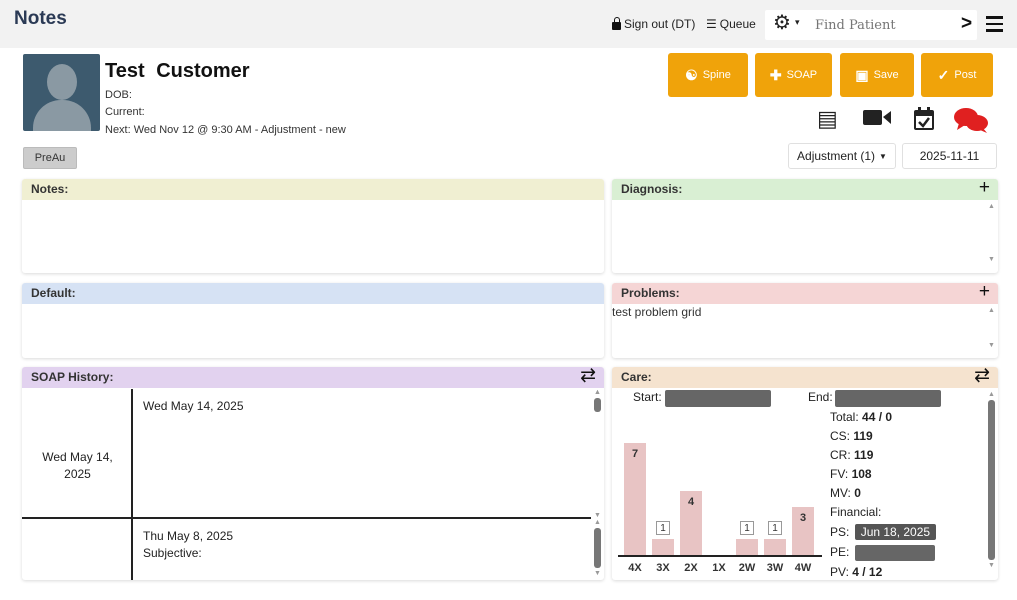 The image size is (1017, 600). I want to click on visit-type-select: Adjustment (1) ▼, so click(842, 156).